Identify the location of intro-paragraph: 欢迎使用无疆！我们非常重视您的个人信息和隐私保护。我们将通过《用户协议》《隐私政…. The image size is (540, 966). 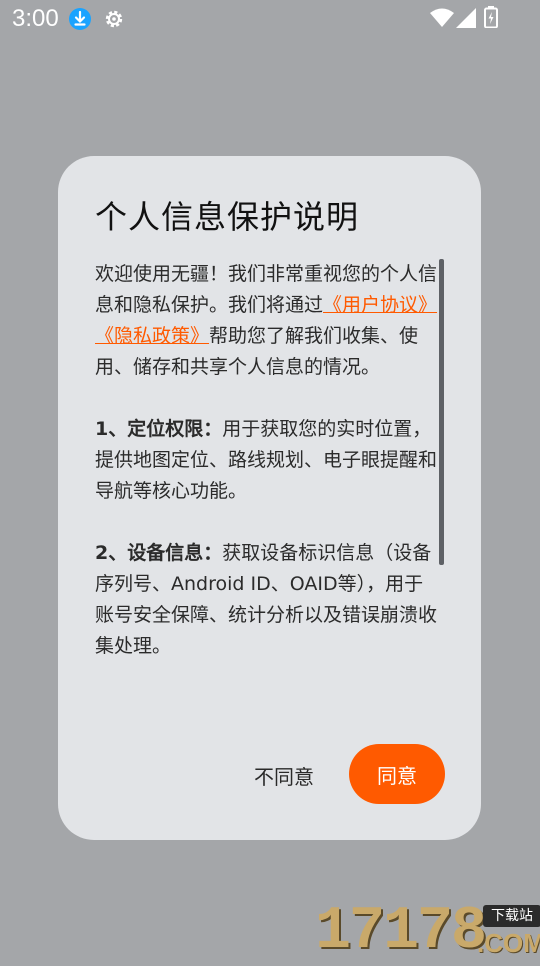
(267, 321).